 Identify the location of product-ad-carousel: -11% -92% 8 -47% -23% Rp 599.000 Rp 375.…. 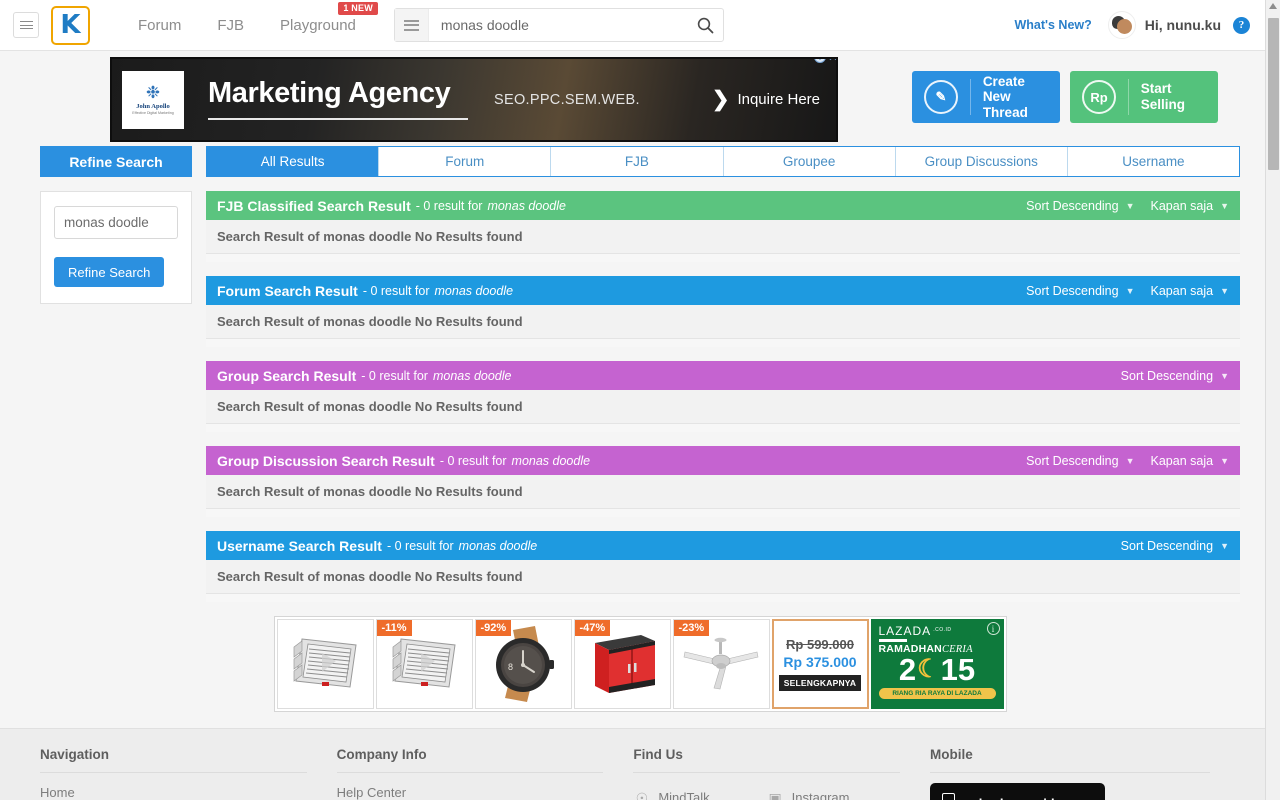
(640, 664).